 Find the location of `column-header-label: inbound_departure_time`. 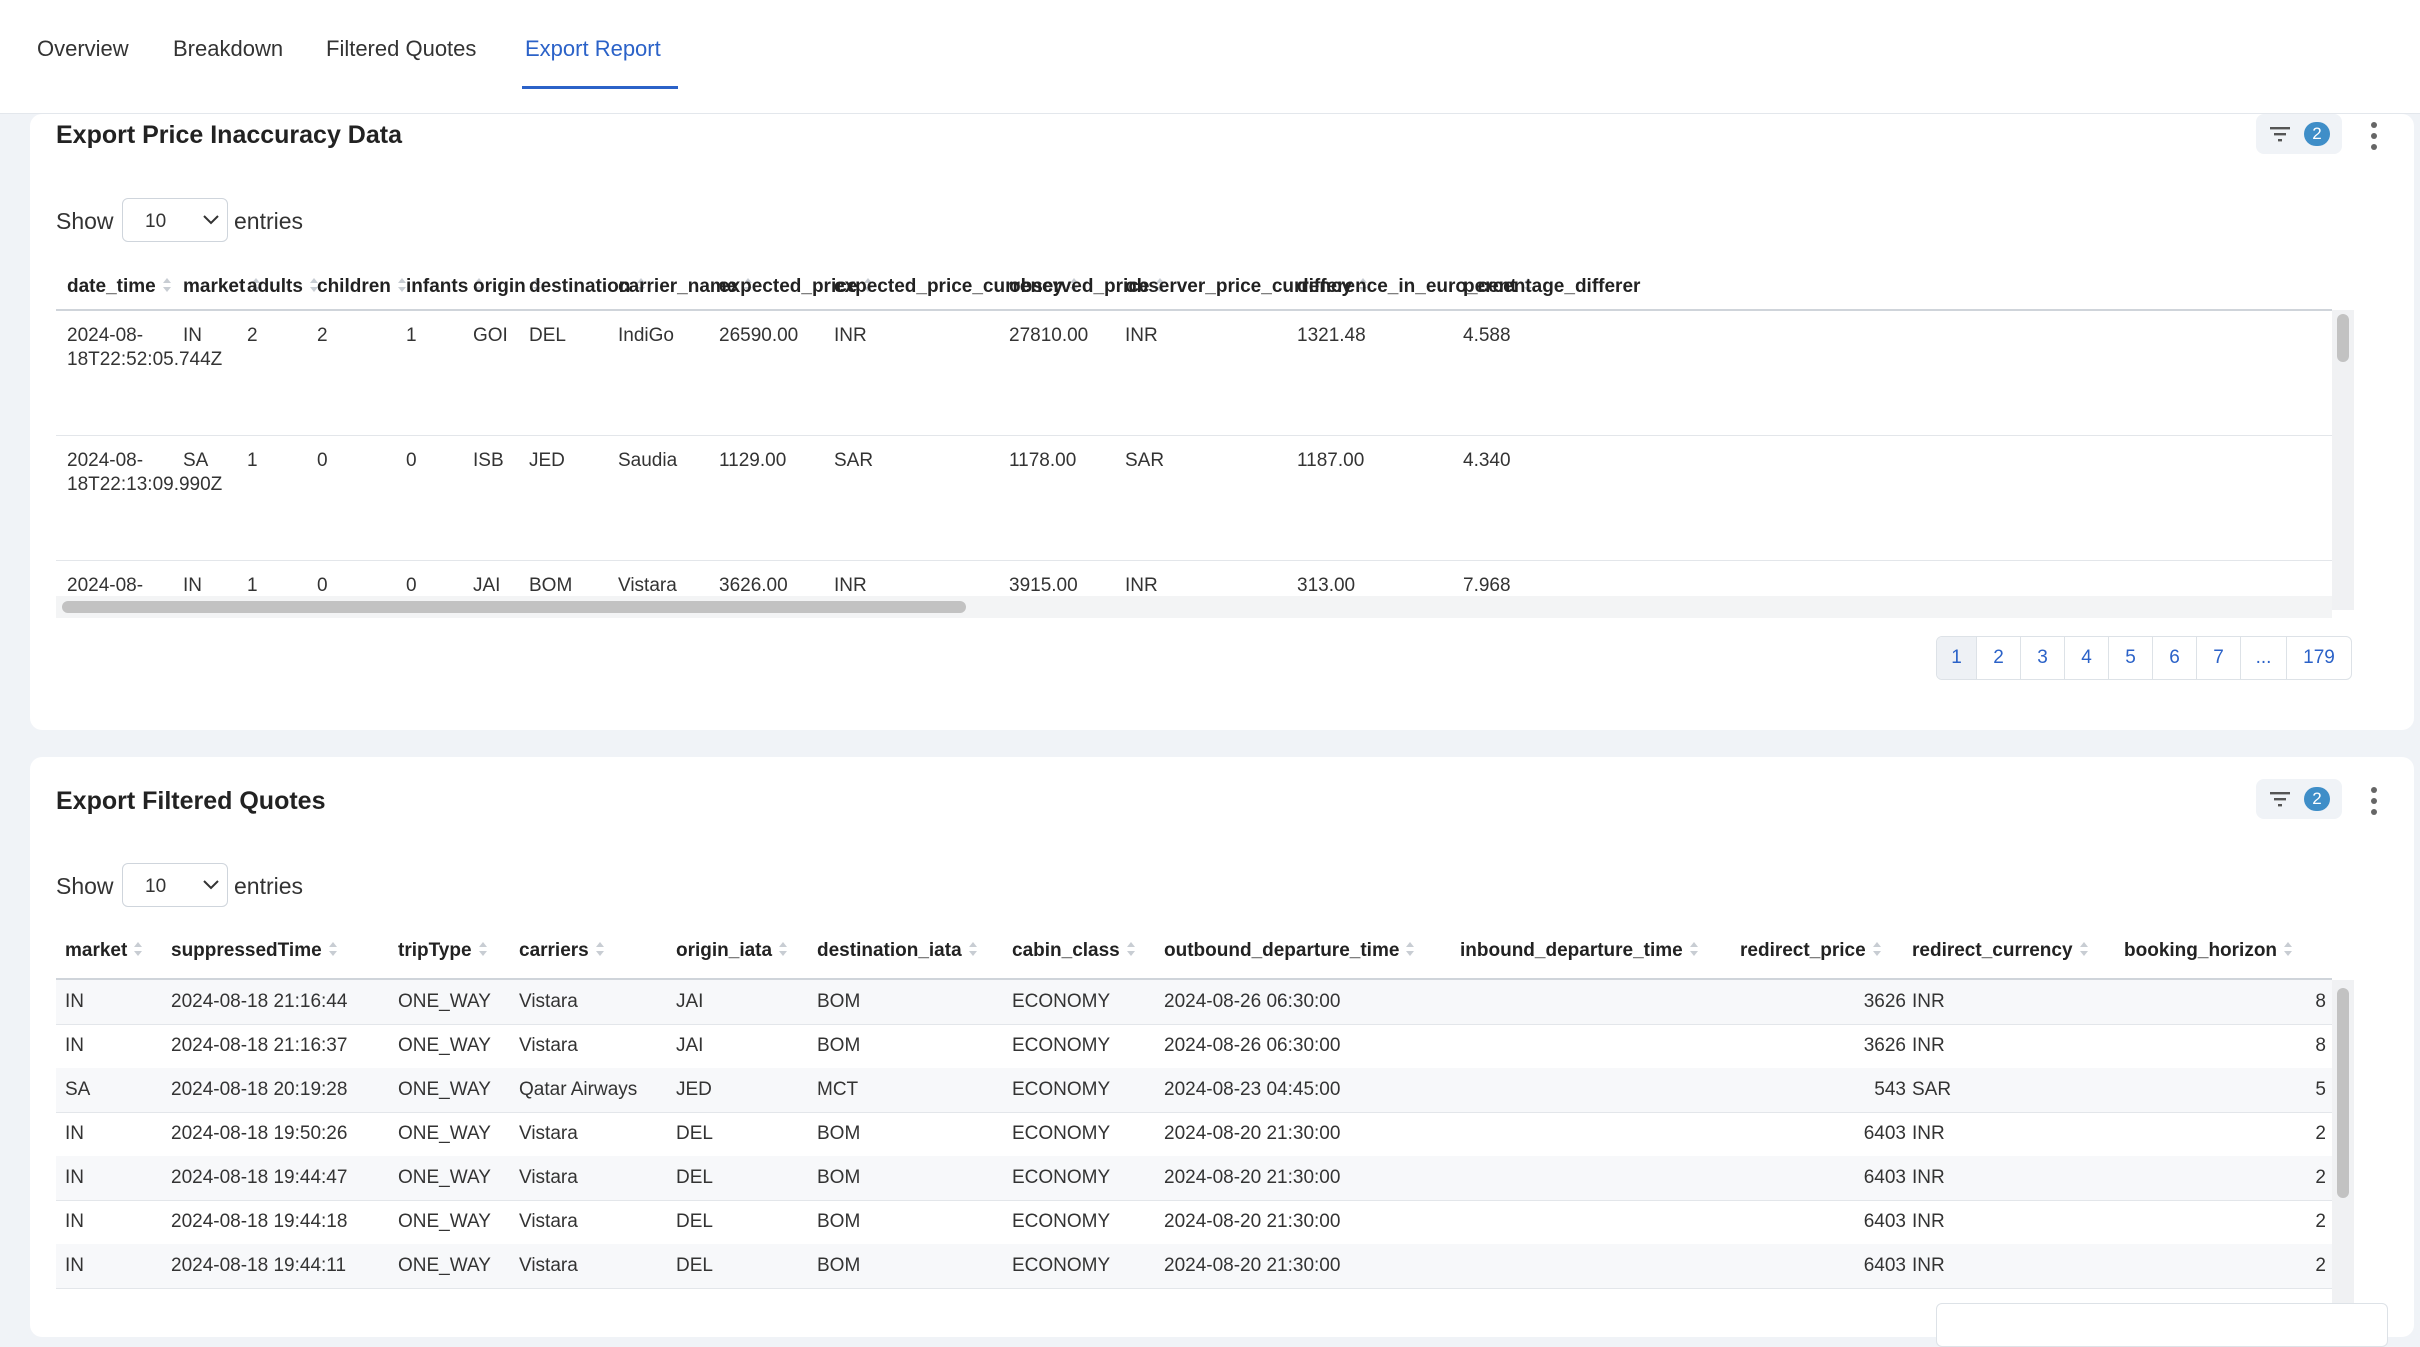

column-header-label: inbound_departure_time is located at coordinates (1571, 950).